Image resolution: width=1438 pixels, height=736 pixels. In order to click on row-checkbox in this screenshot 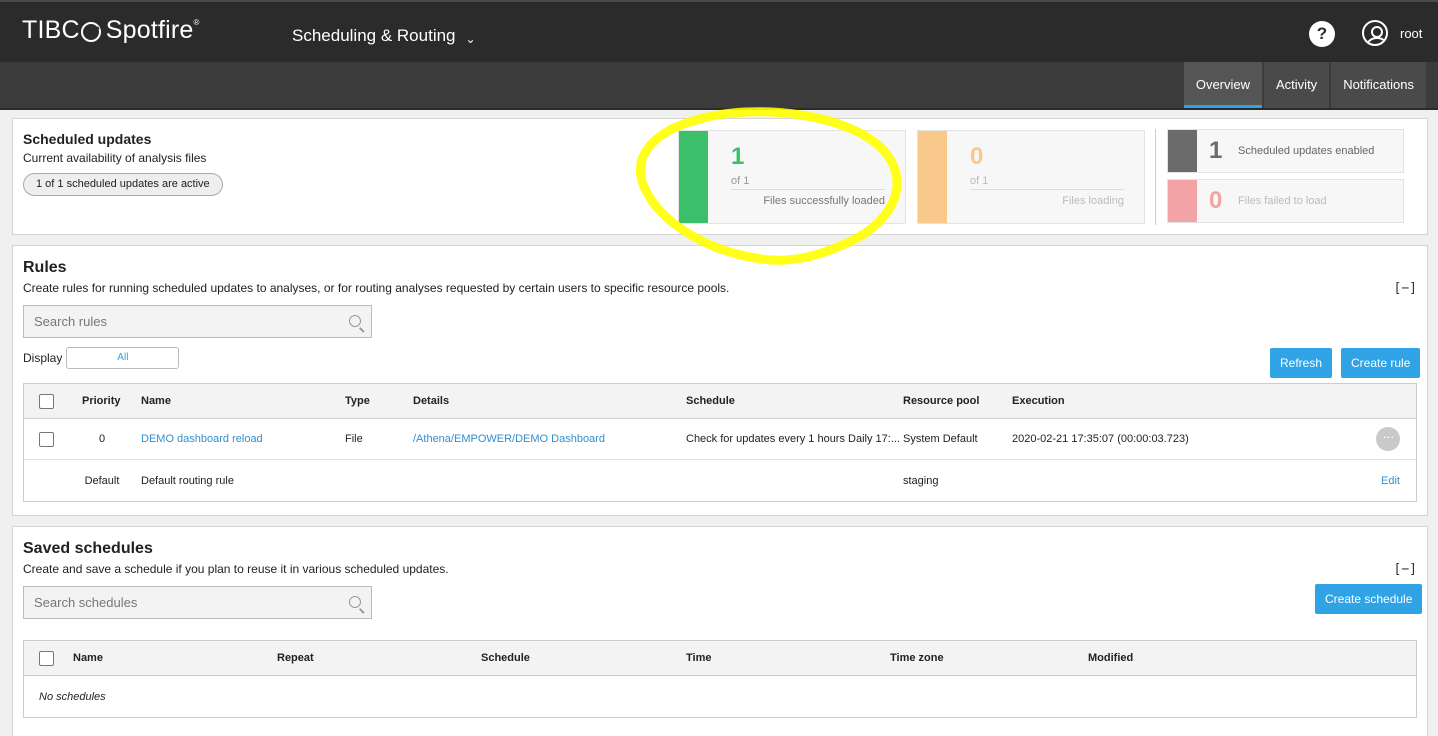, I will do `click(46, 439)`.